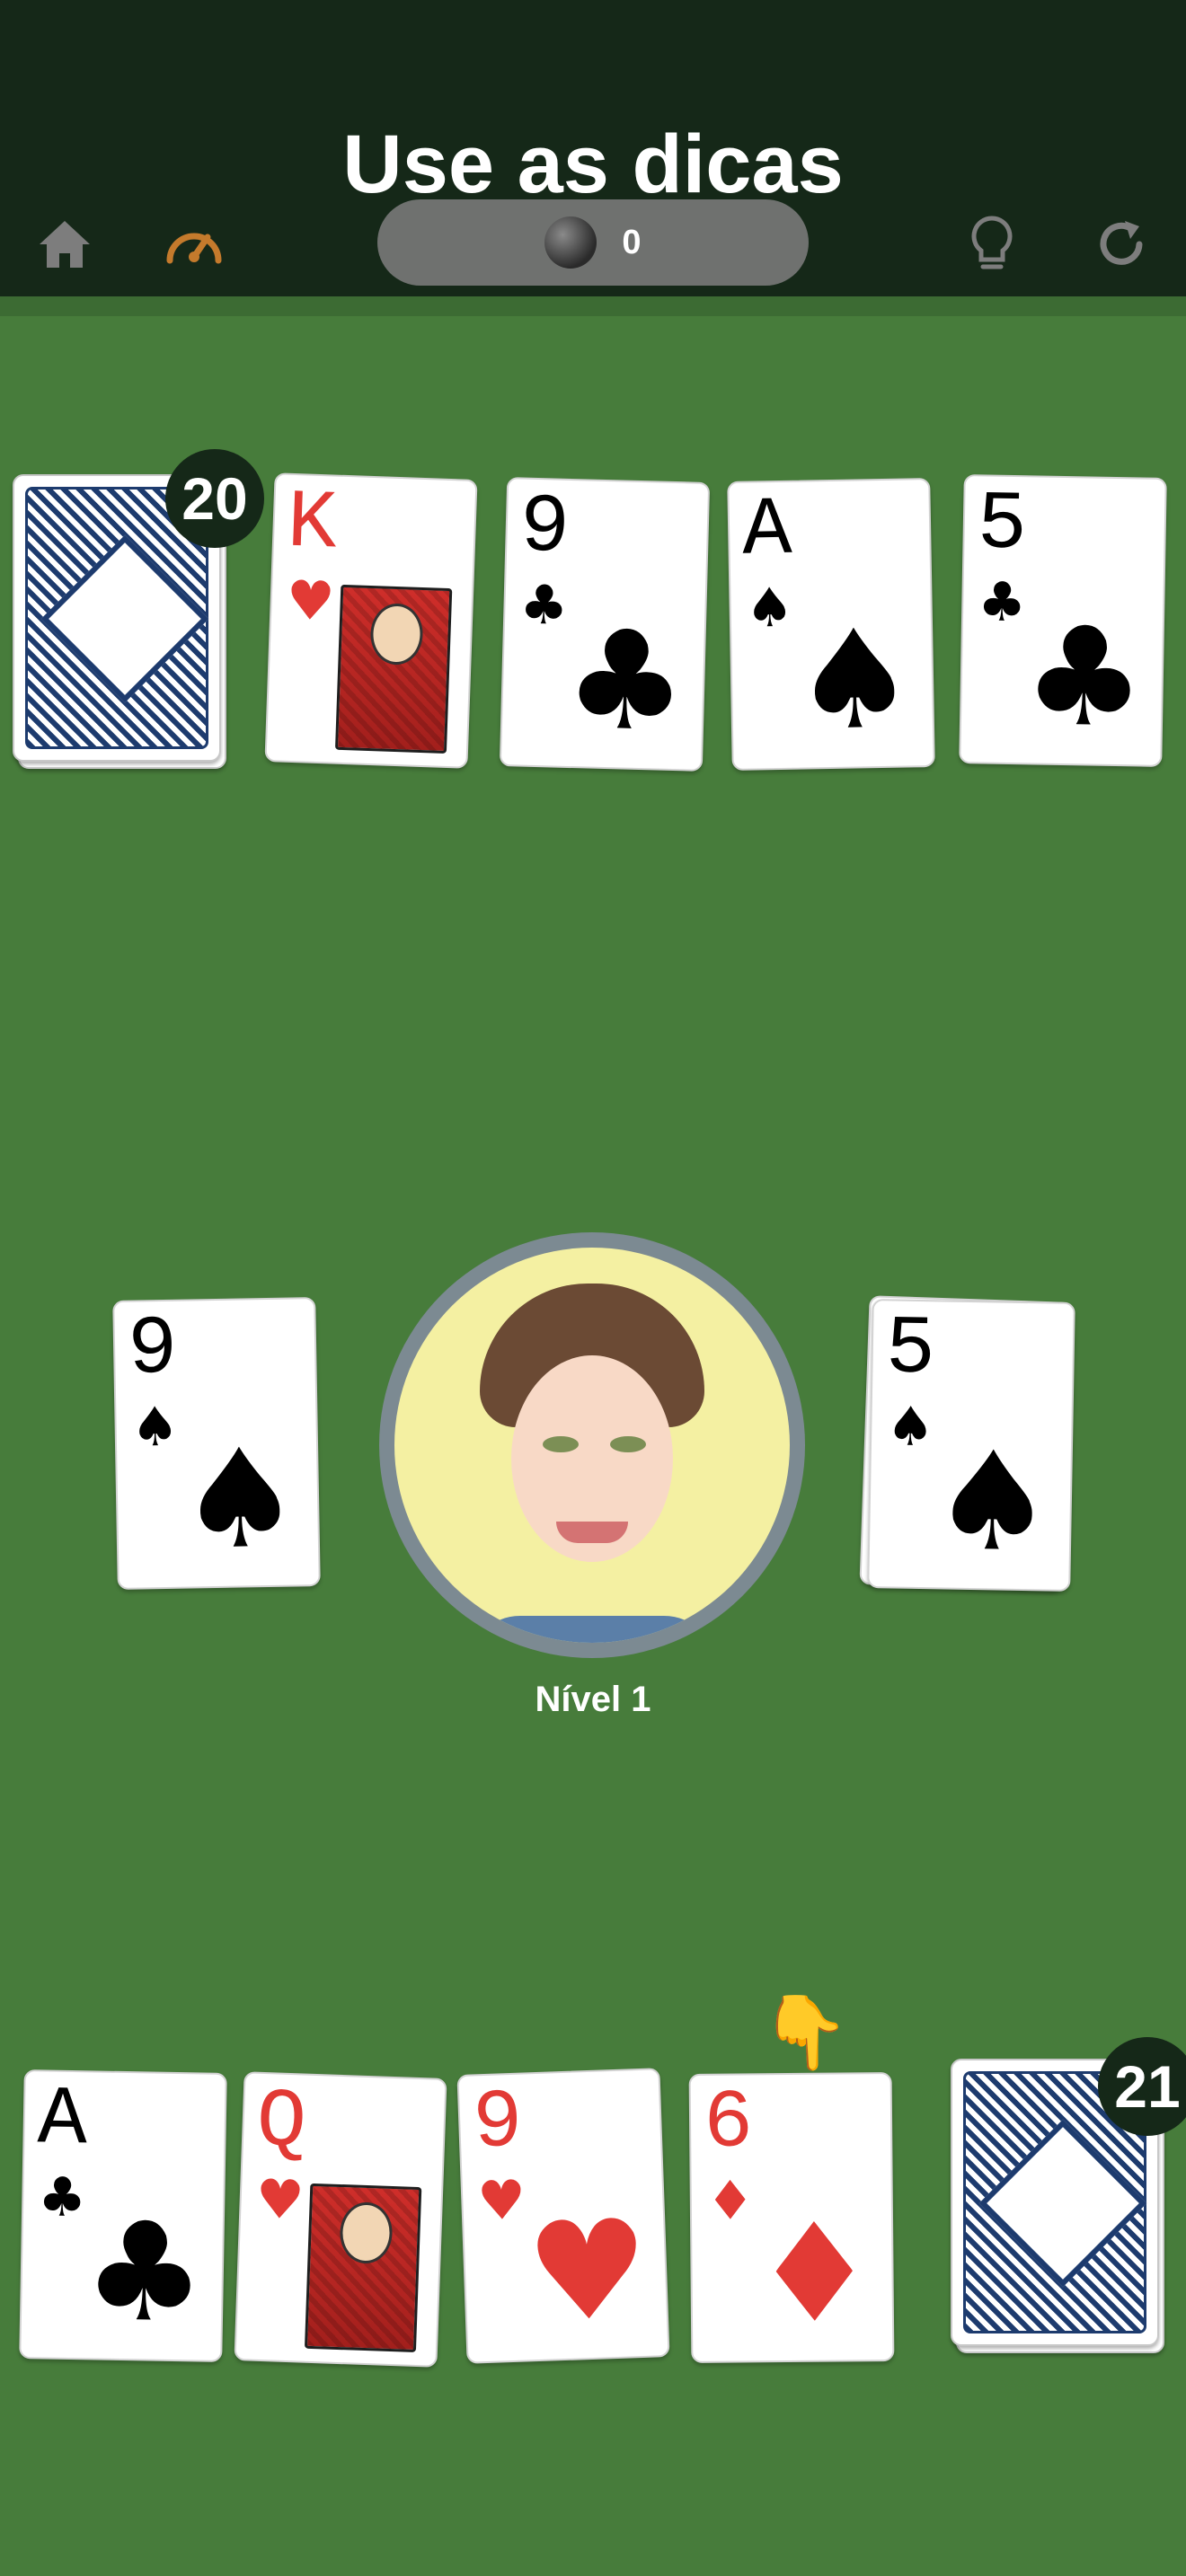 Image resolution: width=1186 pixels, height=2576 pixels. I want to click on opponent-deck-count: 20, so click(214, 498).